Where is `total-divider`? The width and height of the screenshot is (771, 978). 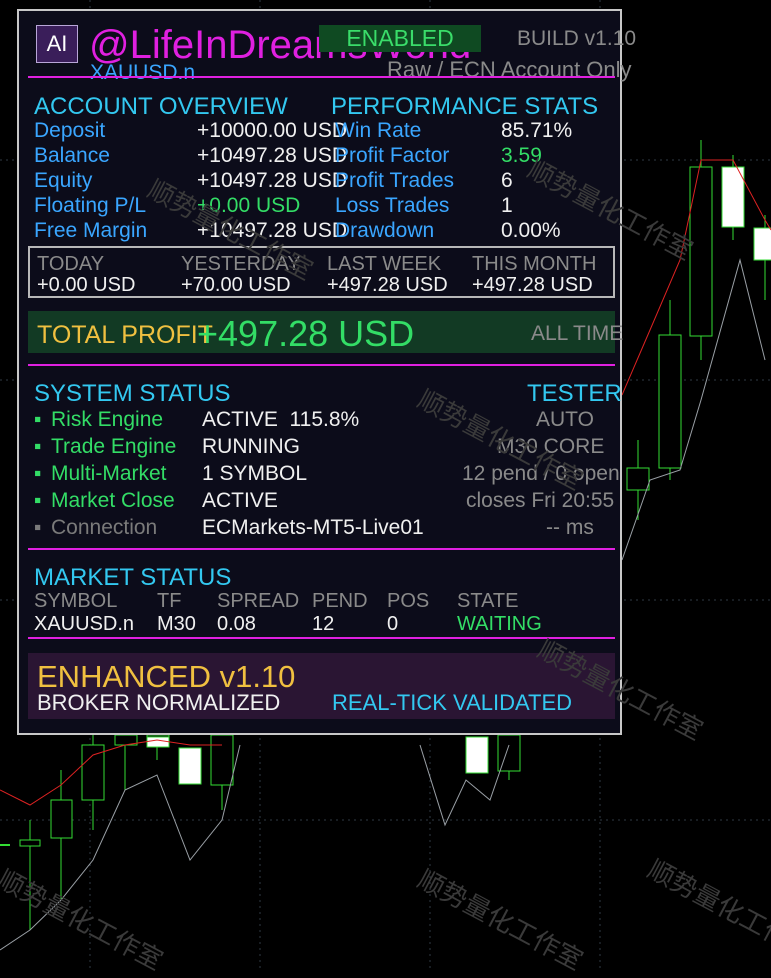
total-divider is located at coordinates (321, 365).